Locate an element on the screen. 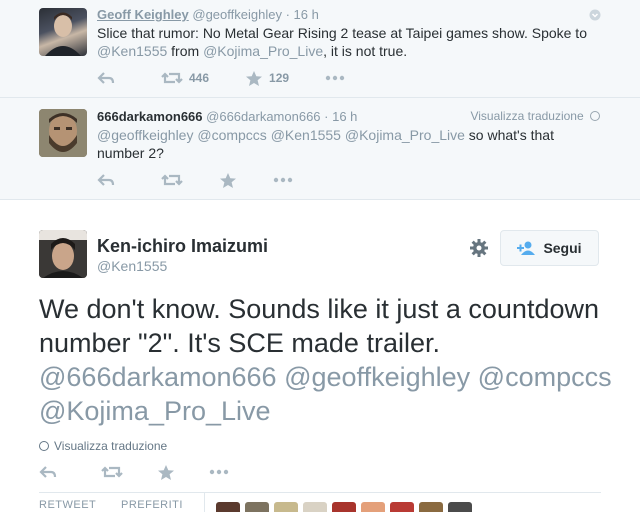  retweet-stat-label: RETWEET is located at coordinates (67, 505).